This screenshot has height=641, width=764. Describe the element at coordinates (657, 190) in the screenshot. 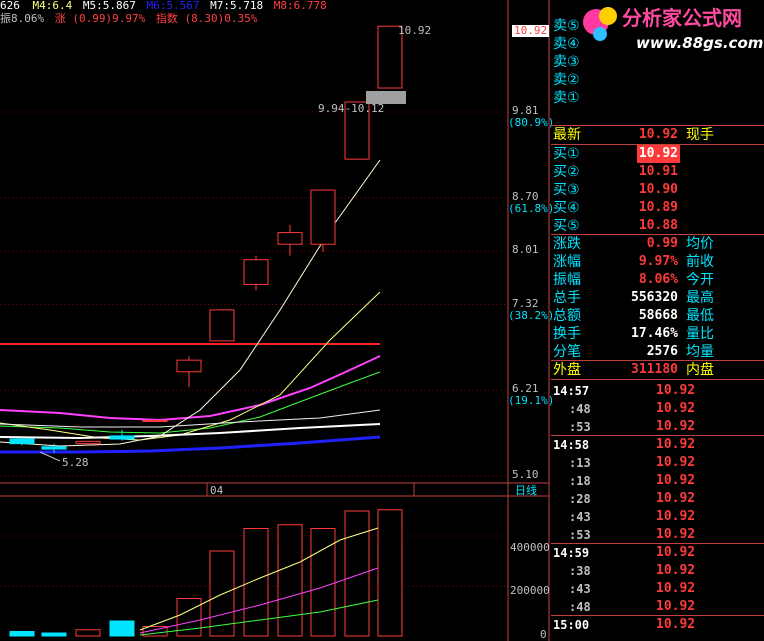

I see `buy-row: 买③ 10.90` at that location.